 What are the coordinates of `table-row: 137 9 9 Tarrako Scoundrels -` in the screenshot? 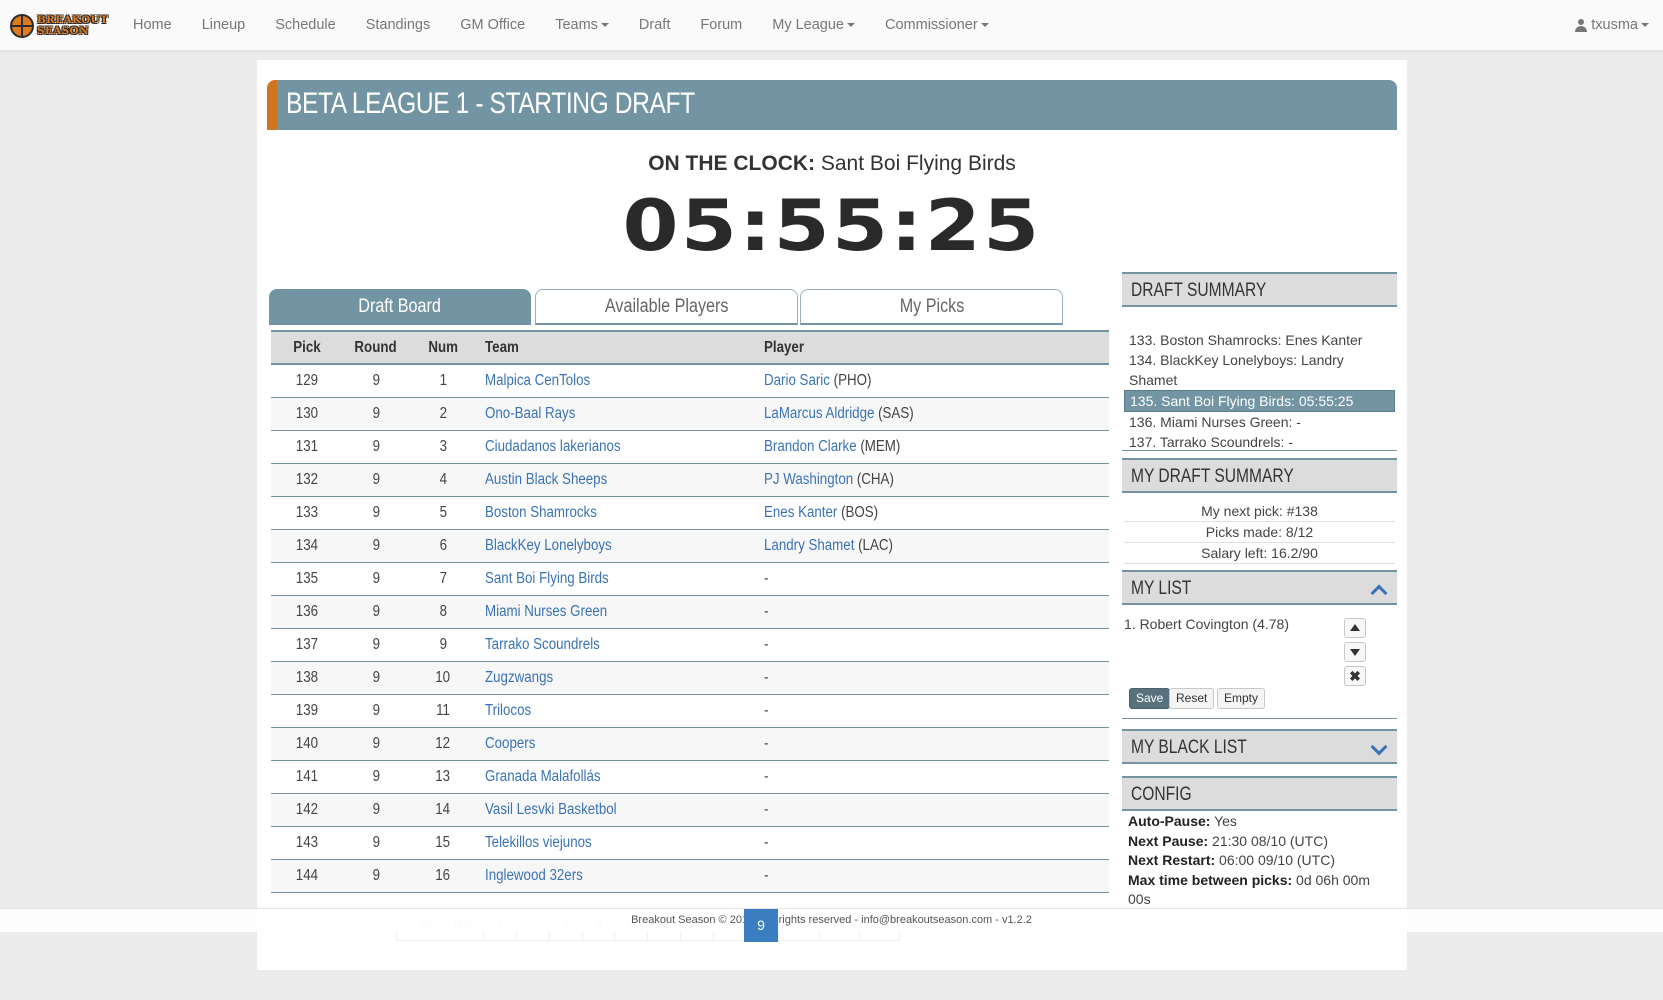 It's located at (690, 645).